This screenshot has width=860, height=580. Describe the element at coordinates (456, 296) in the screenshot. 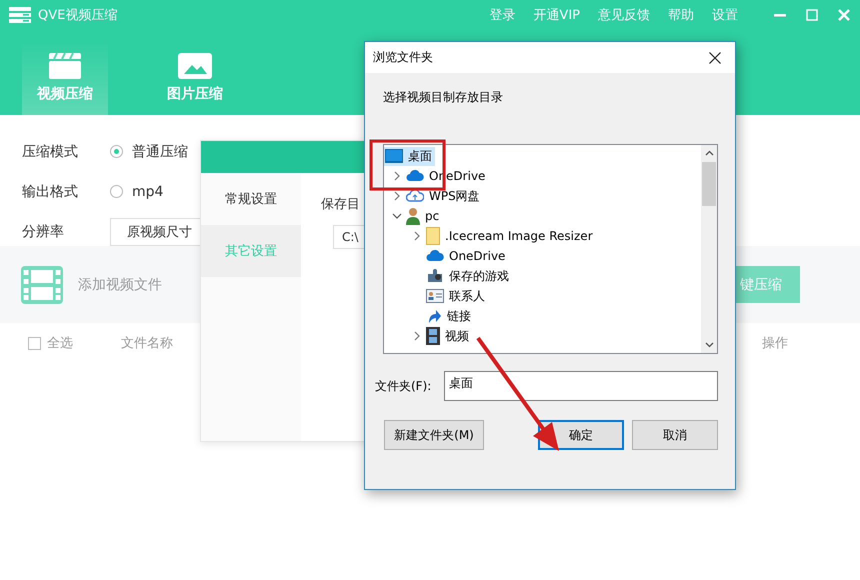

I see `tree-item: 联系人` at that location.